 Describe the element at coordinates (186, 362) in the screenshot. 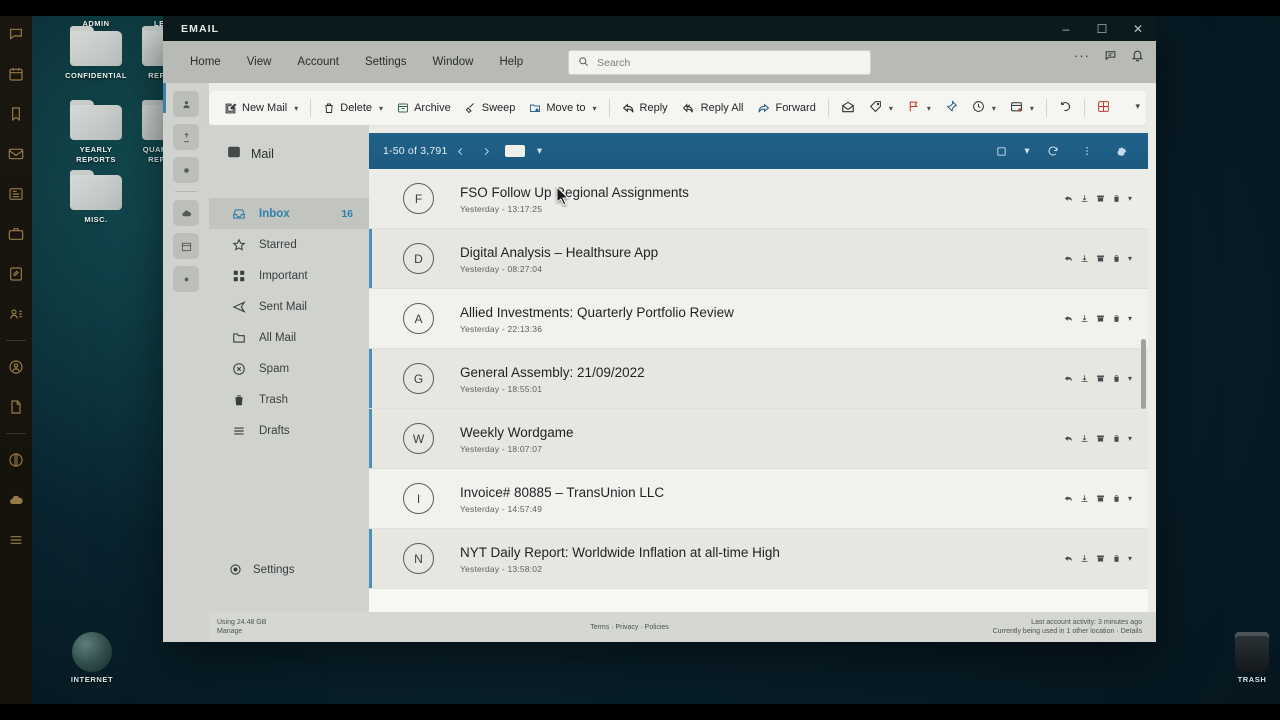

I see `left-icon-rail` at that location.